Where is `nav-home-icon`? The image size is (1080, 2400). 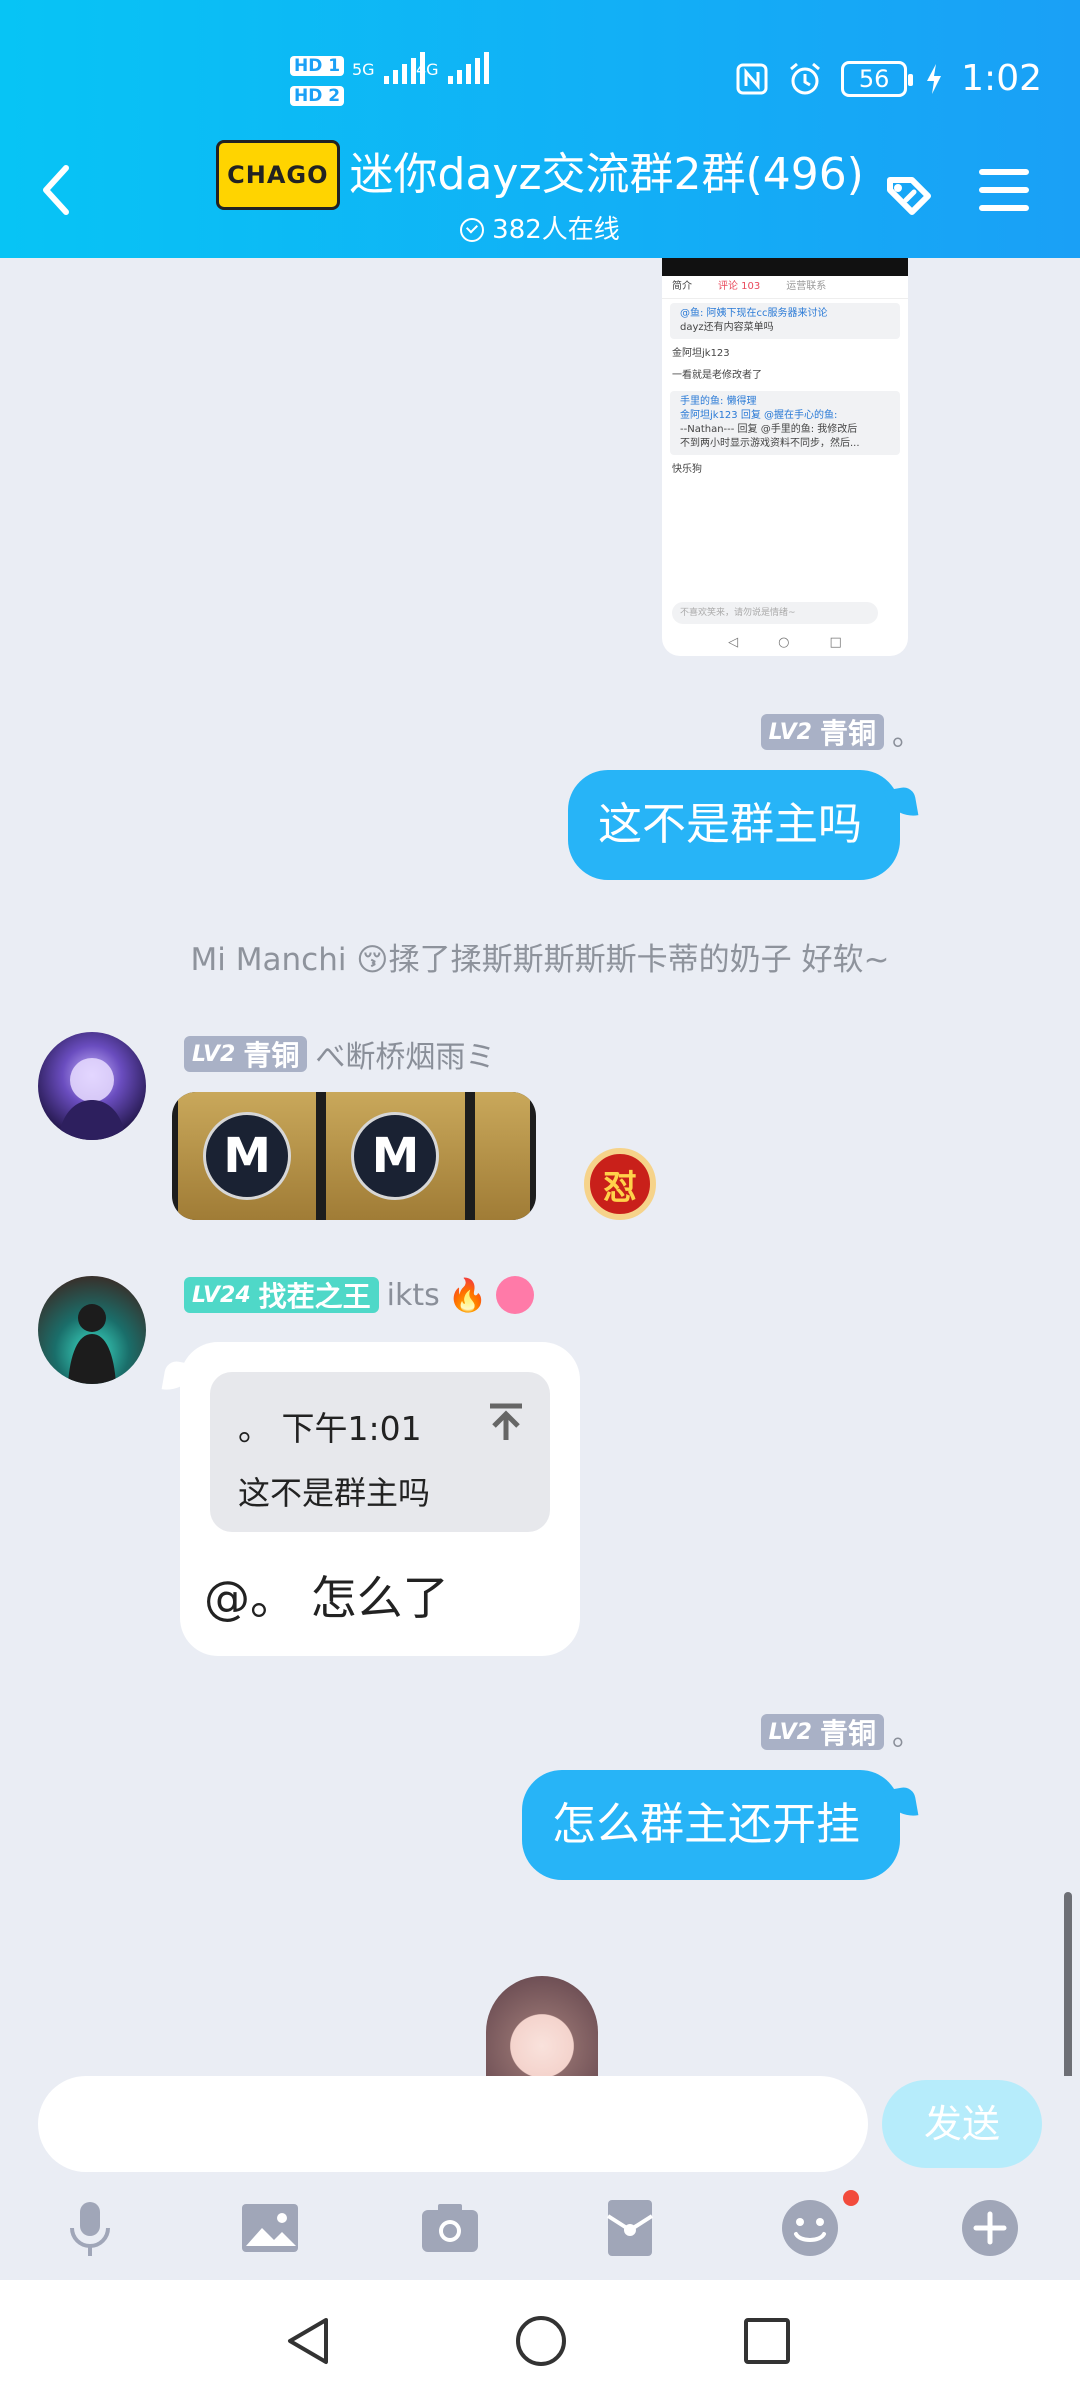 nav-home-icon is located at coordinates (541, 2341).